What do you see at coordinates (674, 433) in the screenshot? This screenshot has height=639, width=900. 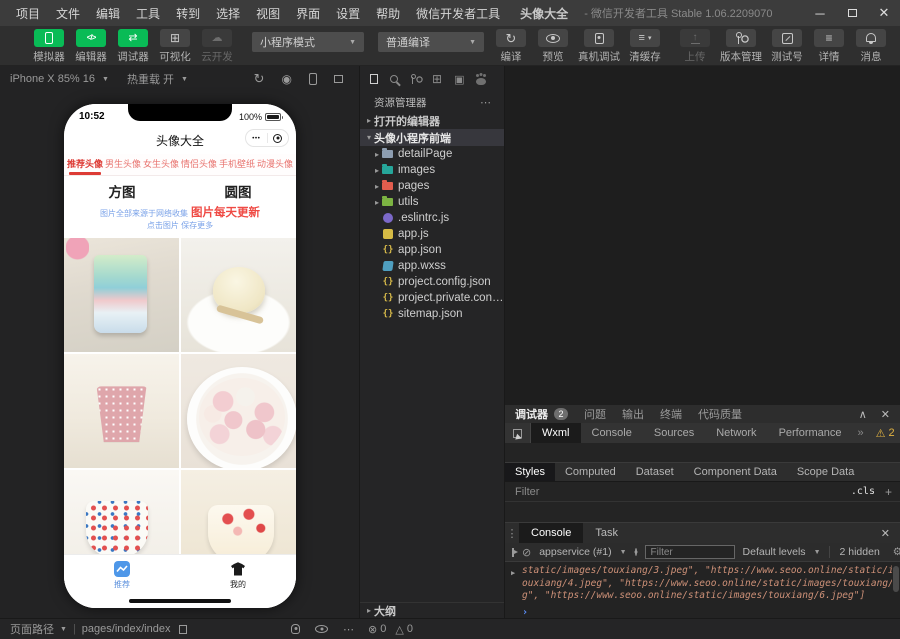 I see `devtools-tab-sources: Sources` at bounding box center [674, 433].